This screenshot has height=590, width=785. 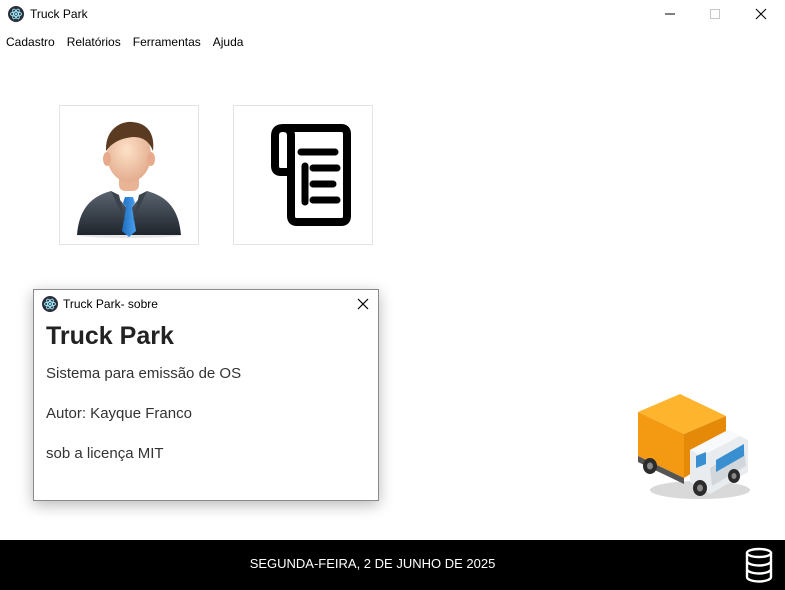 I want to click on title-bar: Truck Park, so click(x=392, y=14).